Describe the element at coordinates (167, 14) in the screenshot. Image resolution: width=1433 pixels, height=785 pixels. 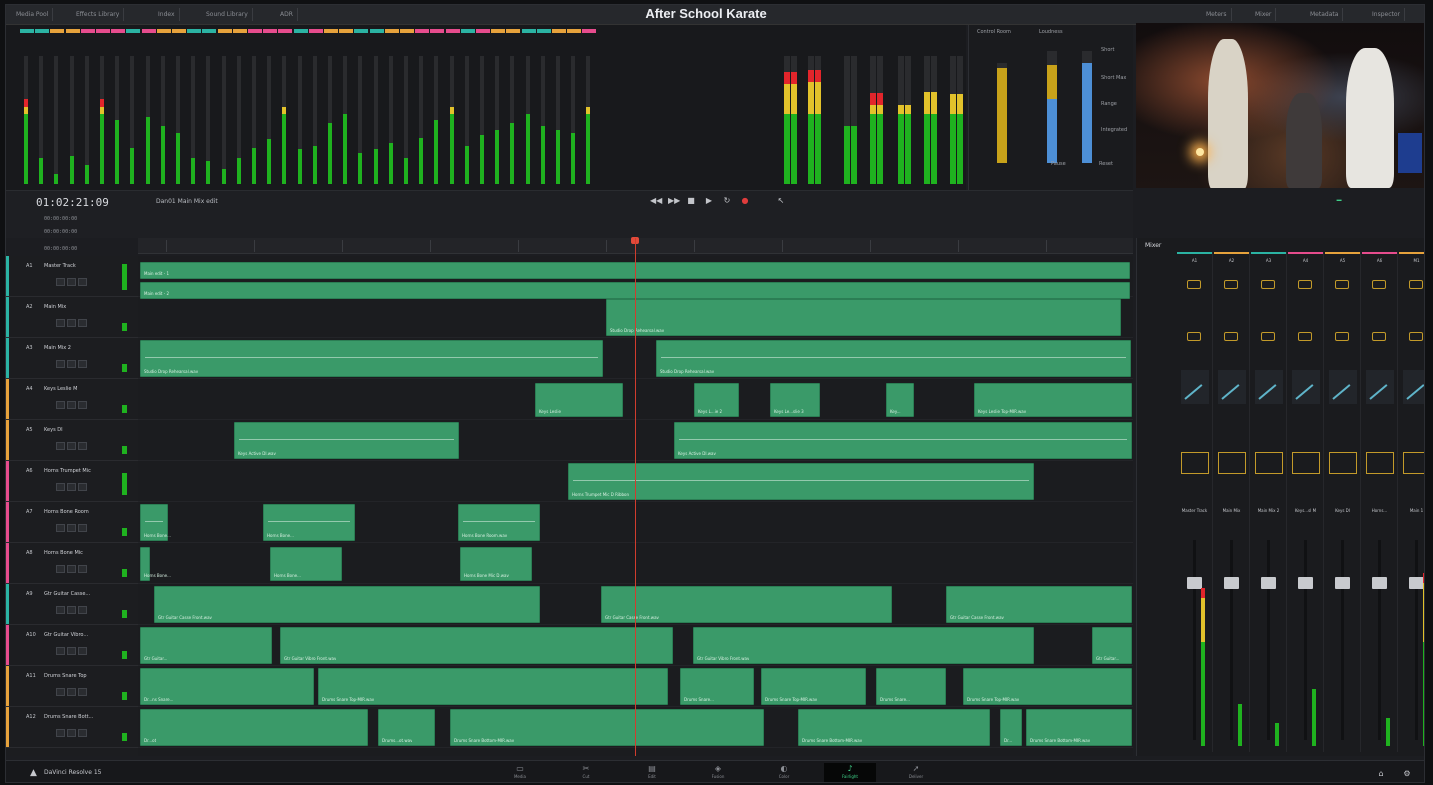
I see `index-button: Index` at that location.